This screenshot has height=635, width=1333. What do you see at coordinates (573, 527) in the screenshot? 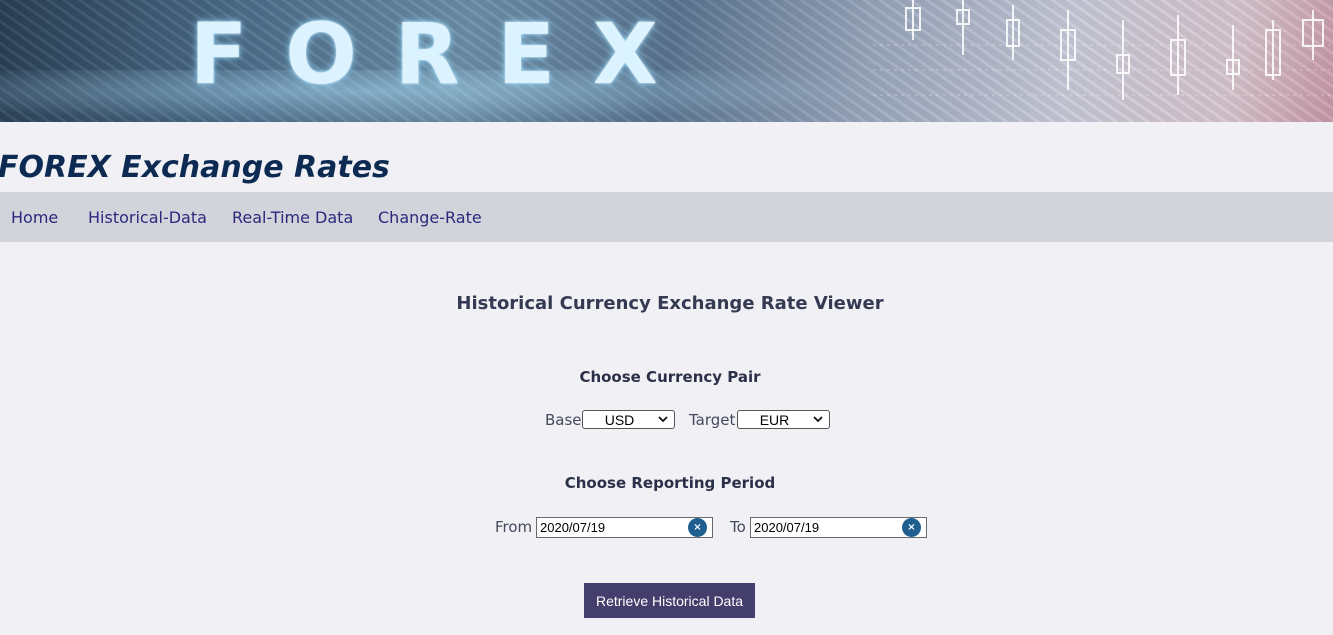
I see `from-date-value: 2020/07/19` at bounding box center [573, 527].